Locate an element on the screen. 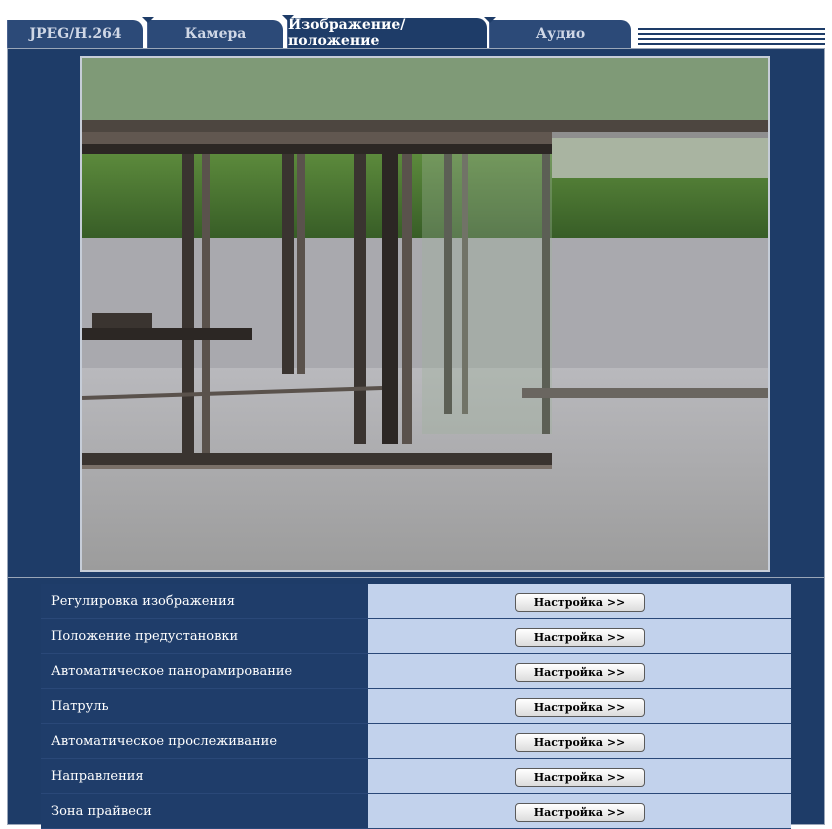  table-row: Положение предустановки Настройка >> is located at coordinates (416, 636).